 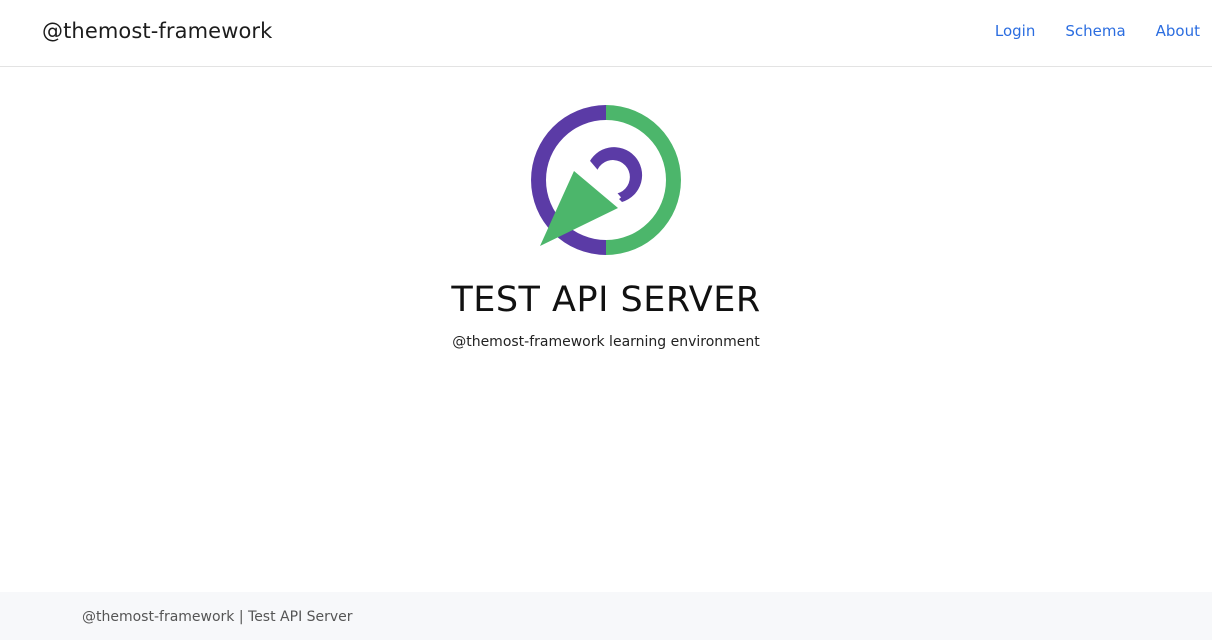 What do you see at coordinates (157, 31) in the screenshot?
I see `brand-link: @themost-framework` at bounding box center [157, 31].